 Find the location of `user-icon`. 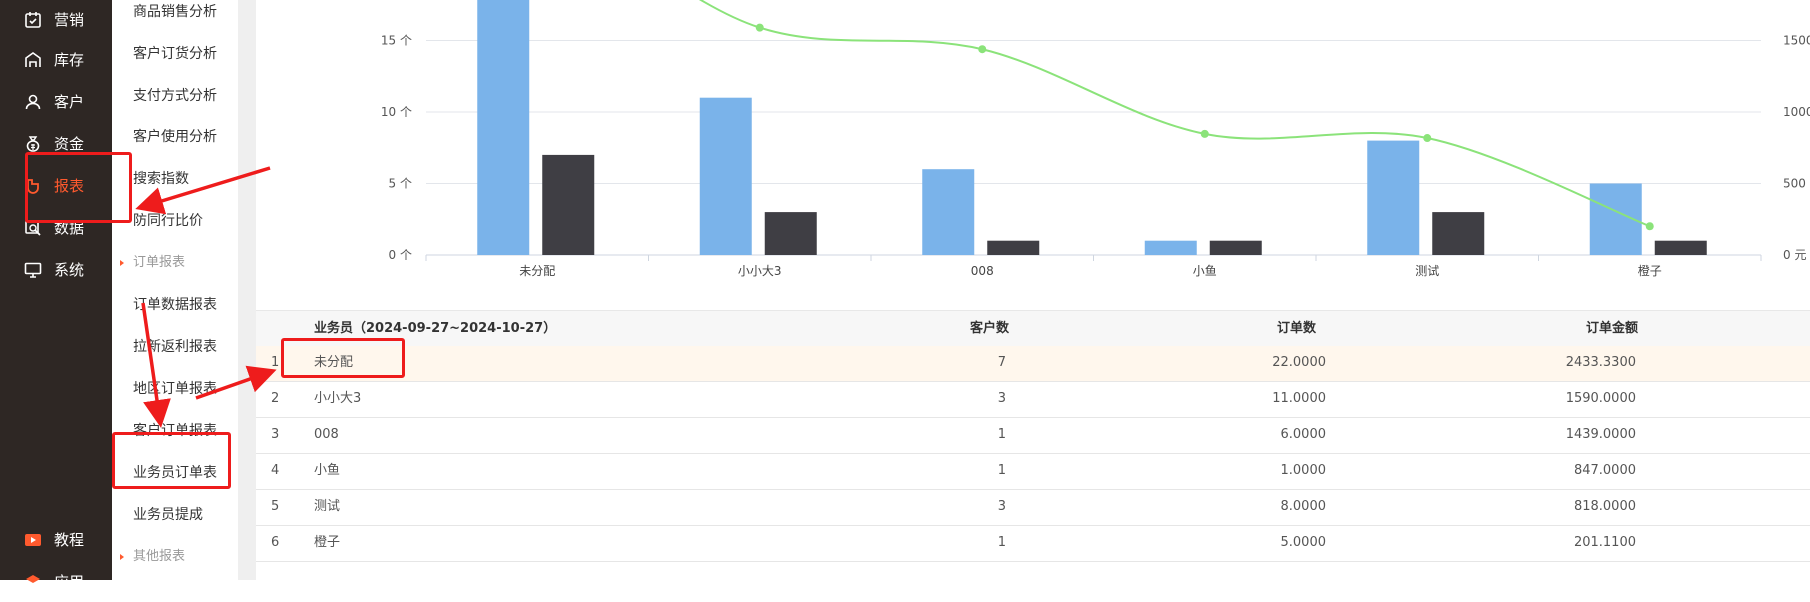

user-icon is located at coordinates (33, 102).